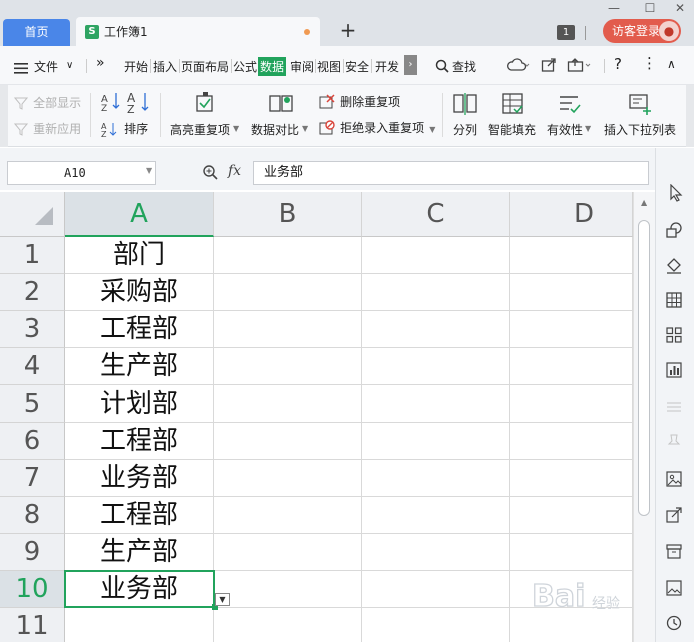  Describe the element at coordinates (32, 589) in the screenshot. I see `row-header: 10` at that location.